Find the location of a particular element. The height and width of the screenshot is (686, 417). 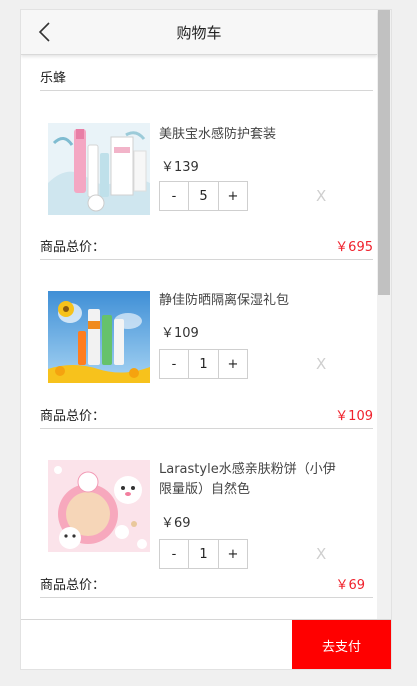

pay-button: 去支付 is located at coordinates (341, 644).